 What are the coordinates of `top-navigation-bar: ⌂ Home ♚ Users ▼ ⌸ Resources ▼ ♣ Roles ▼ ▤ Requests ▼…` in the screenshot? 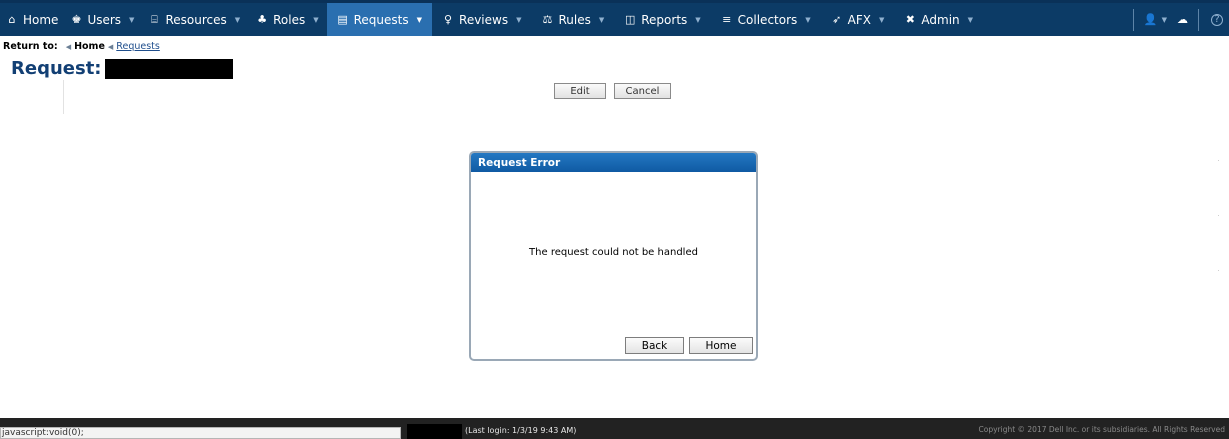 It's located at (614, 18).